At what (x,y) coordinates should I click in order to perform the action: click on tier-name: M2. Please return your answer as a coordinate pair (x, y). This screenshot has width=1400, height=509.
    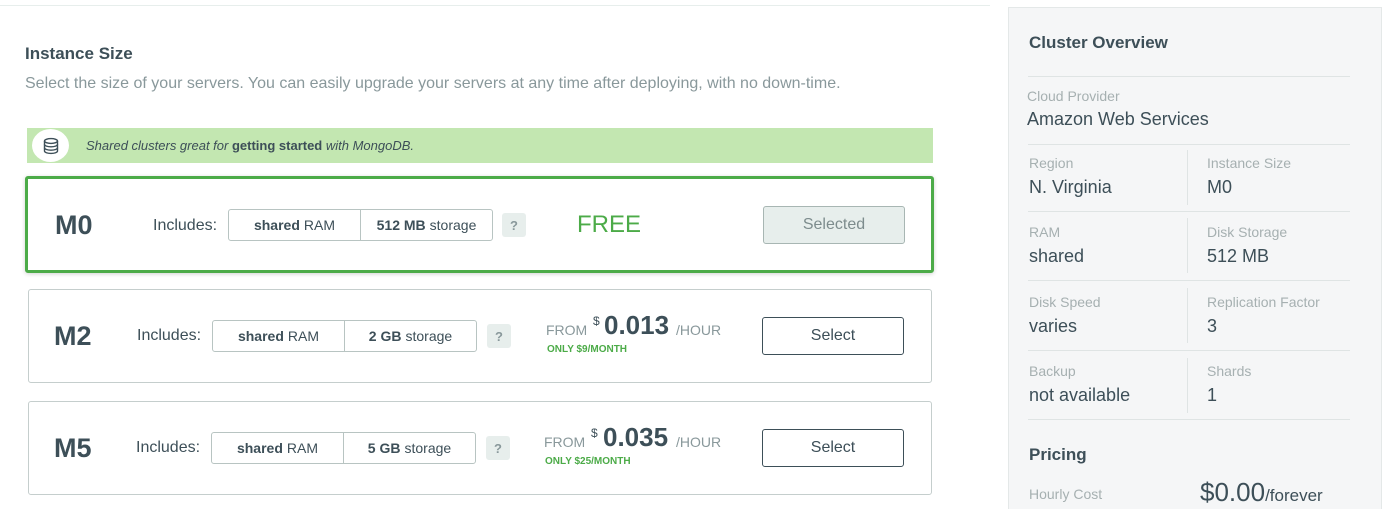
    Looking at the image, I should click on (73, 336).